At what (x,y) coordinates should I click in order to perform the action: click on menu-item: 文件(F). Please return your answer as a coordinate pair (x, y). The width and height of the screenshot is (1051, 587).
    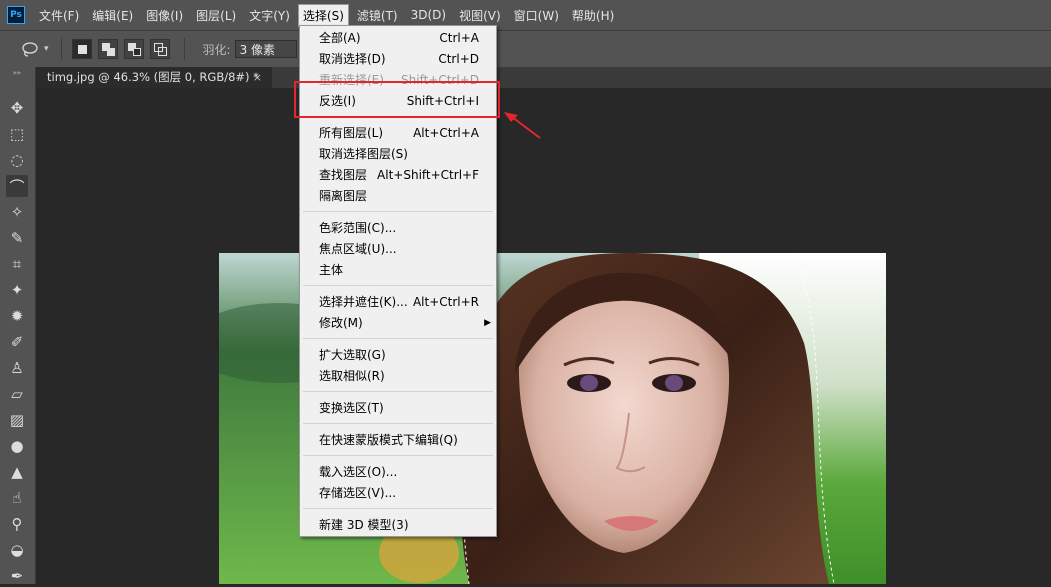
    Looking at the image, I should click on (59, 15).